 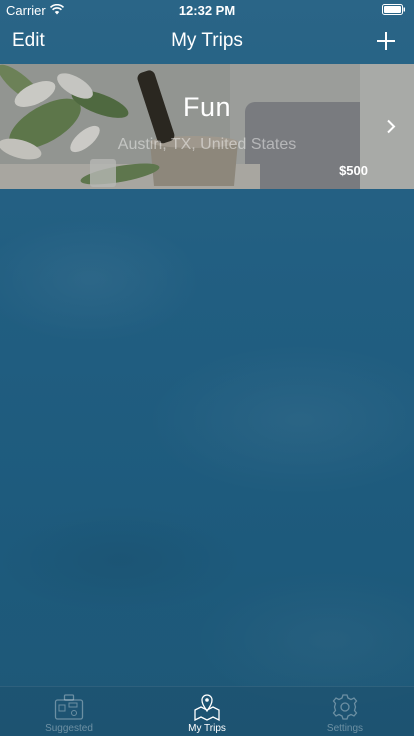 What do you see at coordinates (207, 707) in the screenshot?
I see `map-pin-icon` at bounding box center [207, 707].